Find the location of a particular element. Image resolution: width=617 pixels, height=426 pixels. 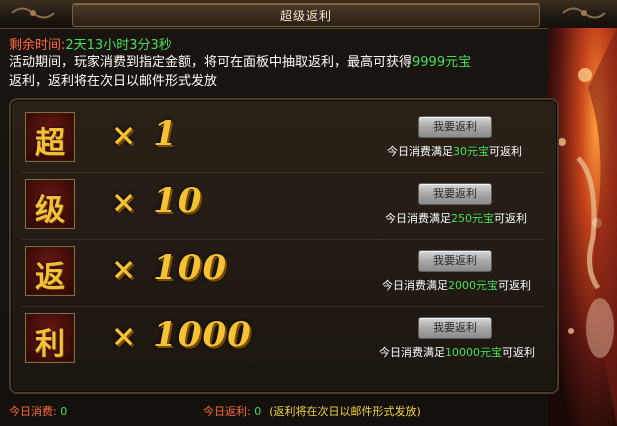

multiplier: × 1 is located at coordinates (144, 134).